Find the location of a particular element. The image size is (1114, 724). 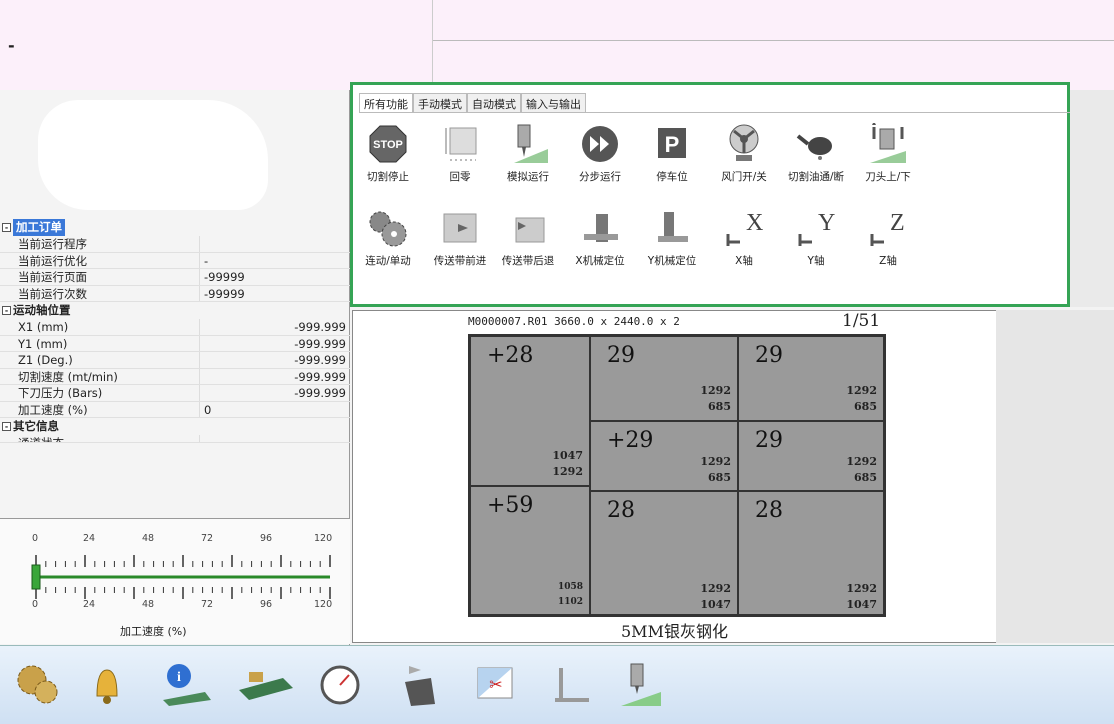

tree-row: X1 (mm) -999.999 is located at coordinates (175, 327).